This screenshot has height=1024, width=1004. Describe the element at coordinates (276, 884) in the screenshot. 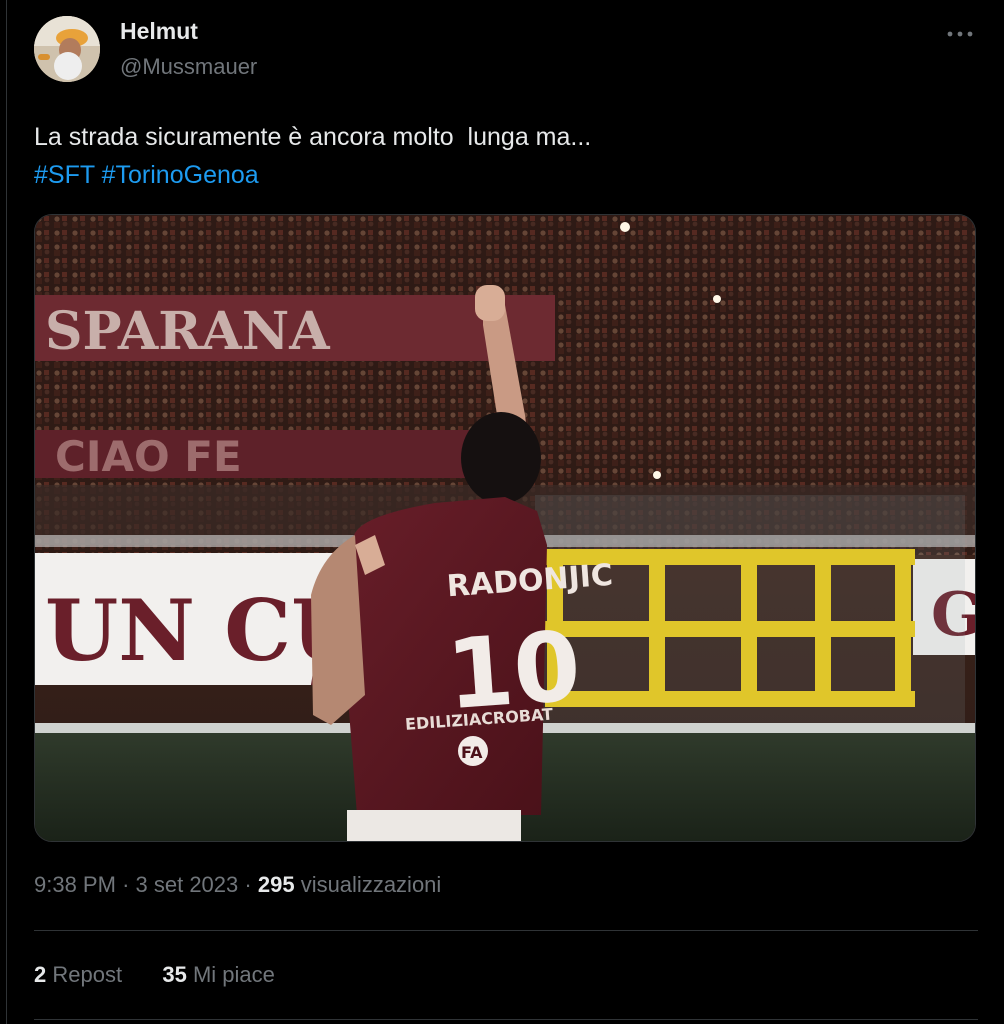

I see `views-count: 295` at that location.